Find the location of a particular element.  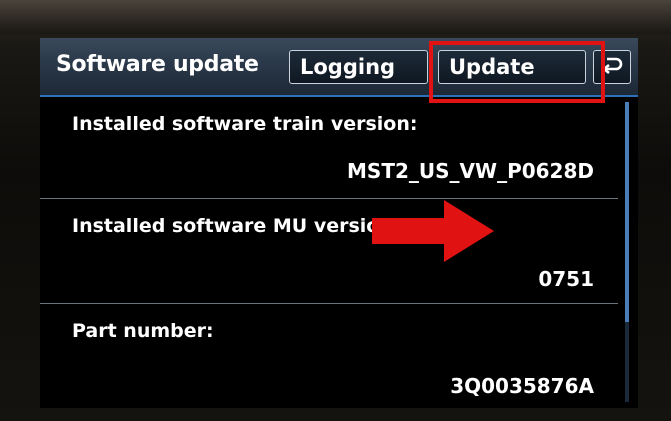

part-number-label: Part number: is located at coordinates (143, 331).